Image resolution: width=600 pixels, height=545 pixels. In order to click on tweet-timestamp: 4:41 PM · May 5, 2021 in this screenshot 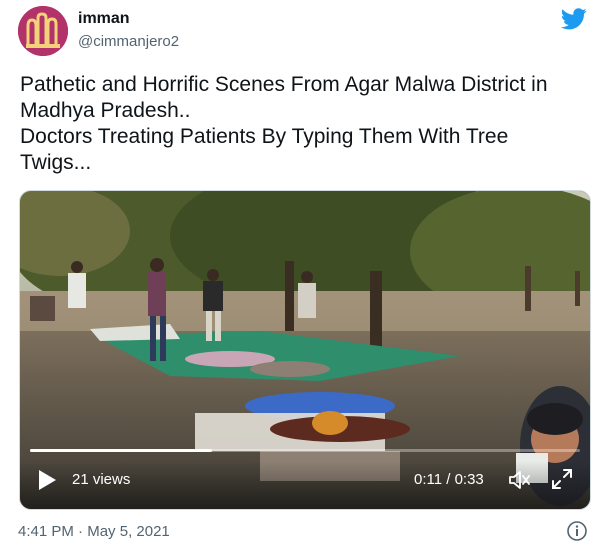, I will do `click(94, 531)`.